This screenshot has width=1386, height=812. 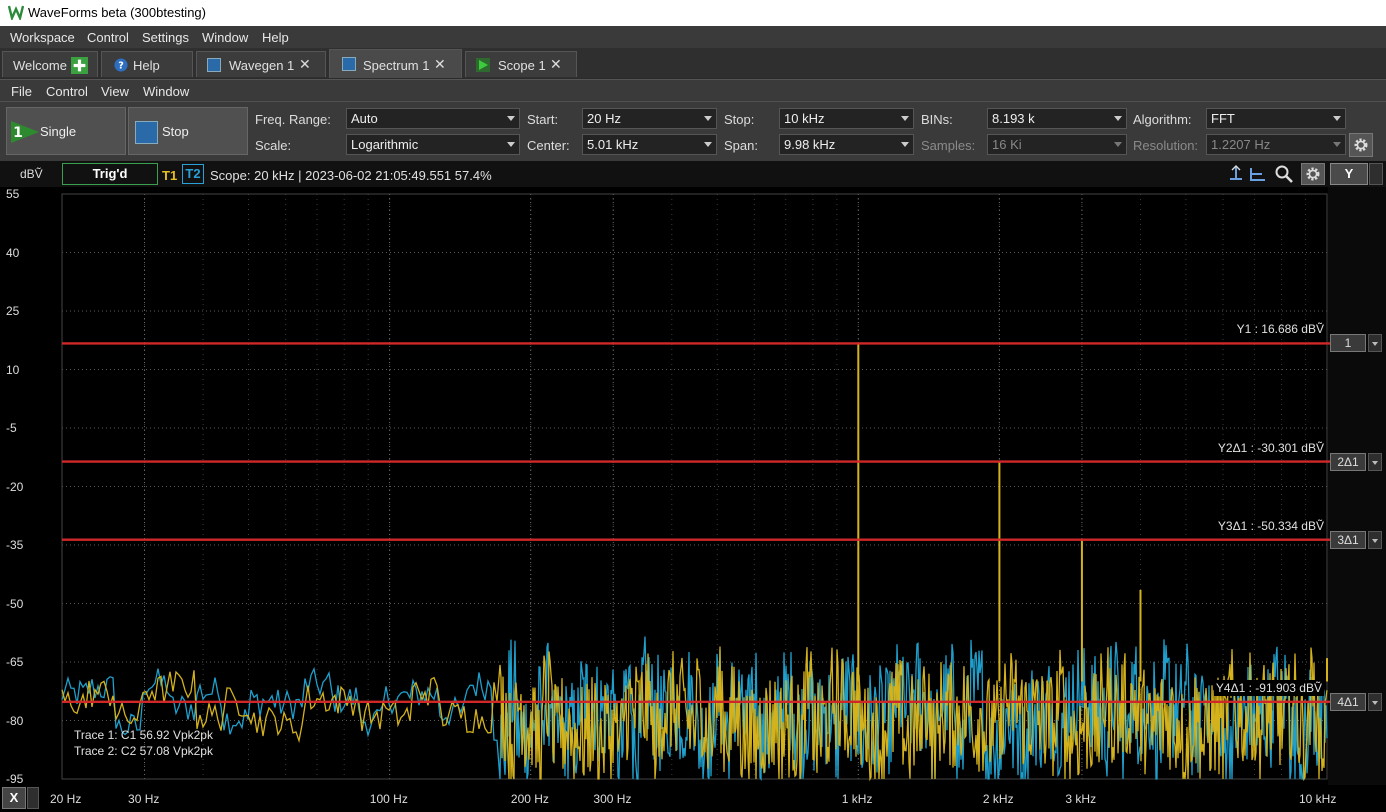 I want to click on cursor-tag: 4Δ1, so click(x=1348, y=701).